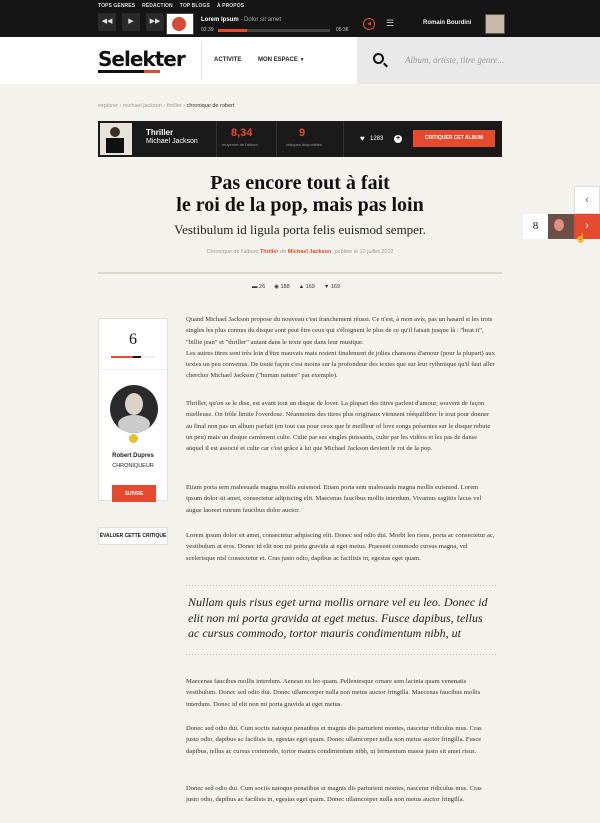 The width and height of the screenshot is (600, 823). Describe the element at coordinates (232, 252) in the screenshot. I see `meta-prefix: Chronique de l'album` at that location.